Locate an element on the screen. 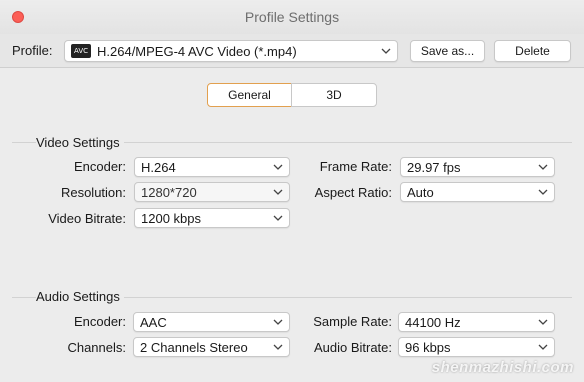 This screenshot has width=584, height=382. video-encoder-select: H.264 is located at coordinates (212, 167).